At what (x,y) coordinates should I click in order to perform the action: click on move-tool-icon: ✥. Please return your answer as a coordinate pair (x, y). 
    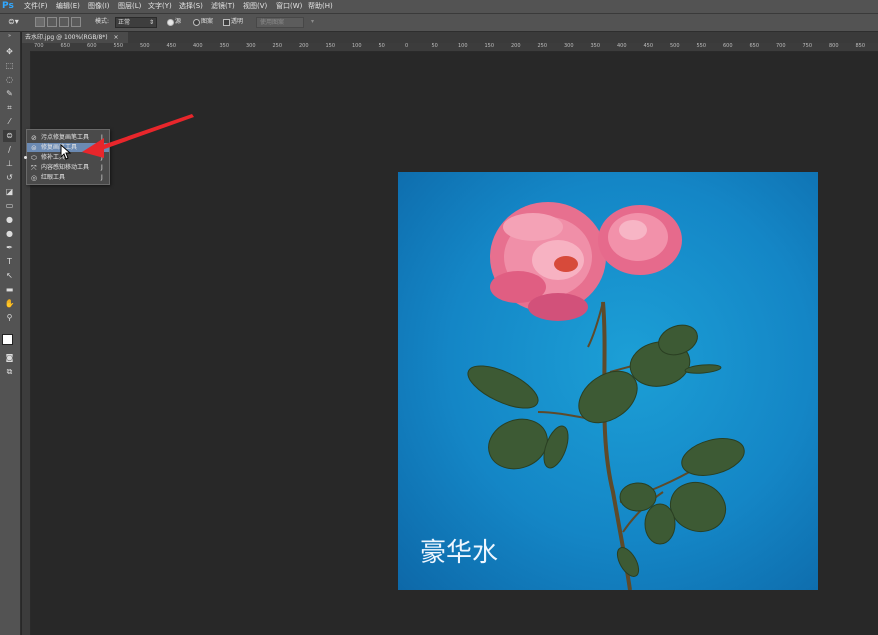
    Looking at the image, I should click on (9, 52).